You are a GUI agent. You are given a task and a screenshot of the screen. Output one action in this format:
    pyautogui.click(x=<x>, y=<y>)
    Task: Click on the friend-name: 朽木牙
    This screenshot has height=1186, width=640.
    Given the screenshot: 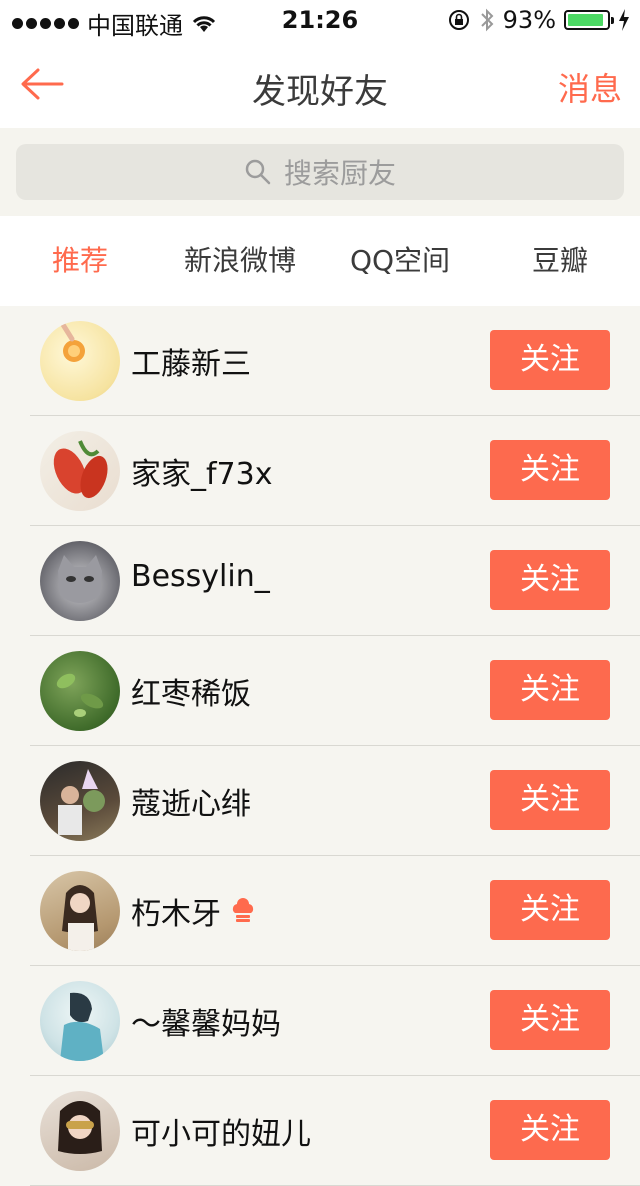 What is the action you would take?
    pyautogui.click(x=194, y=911)
    